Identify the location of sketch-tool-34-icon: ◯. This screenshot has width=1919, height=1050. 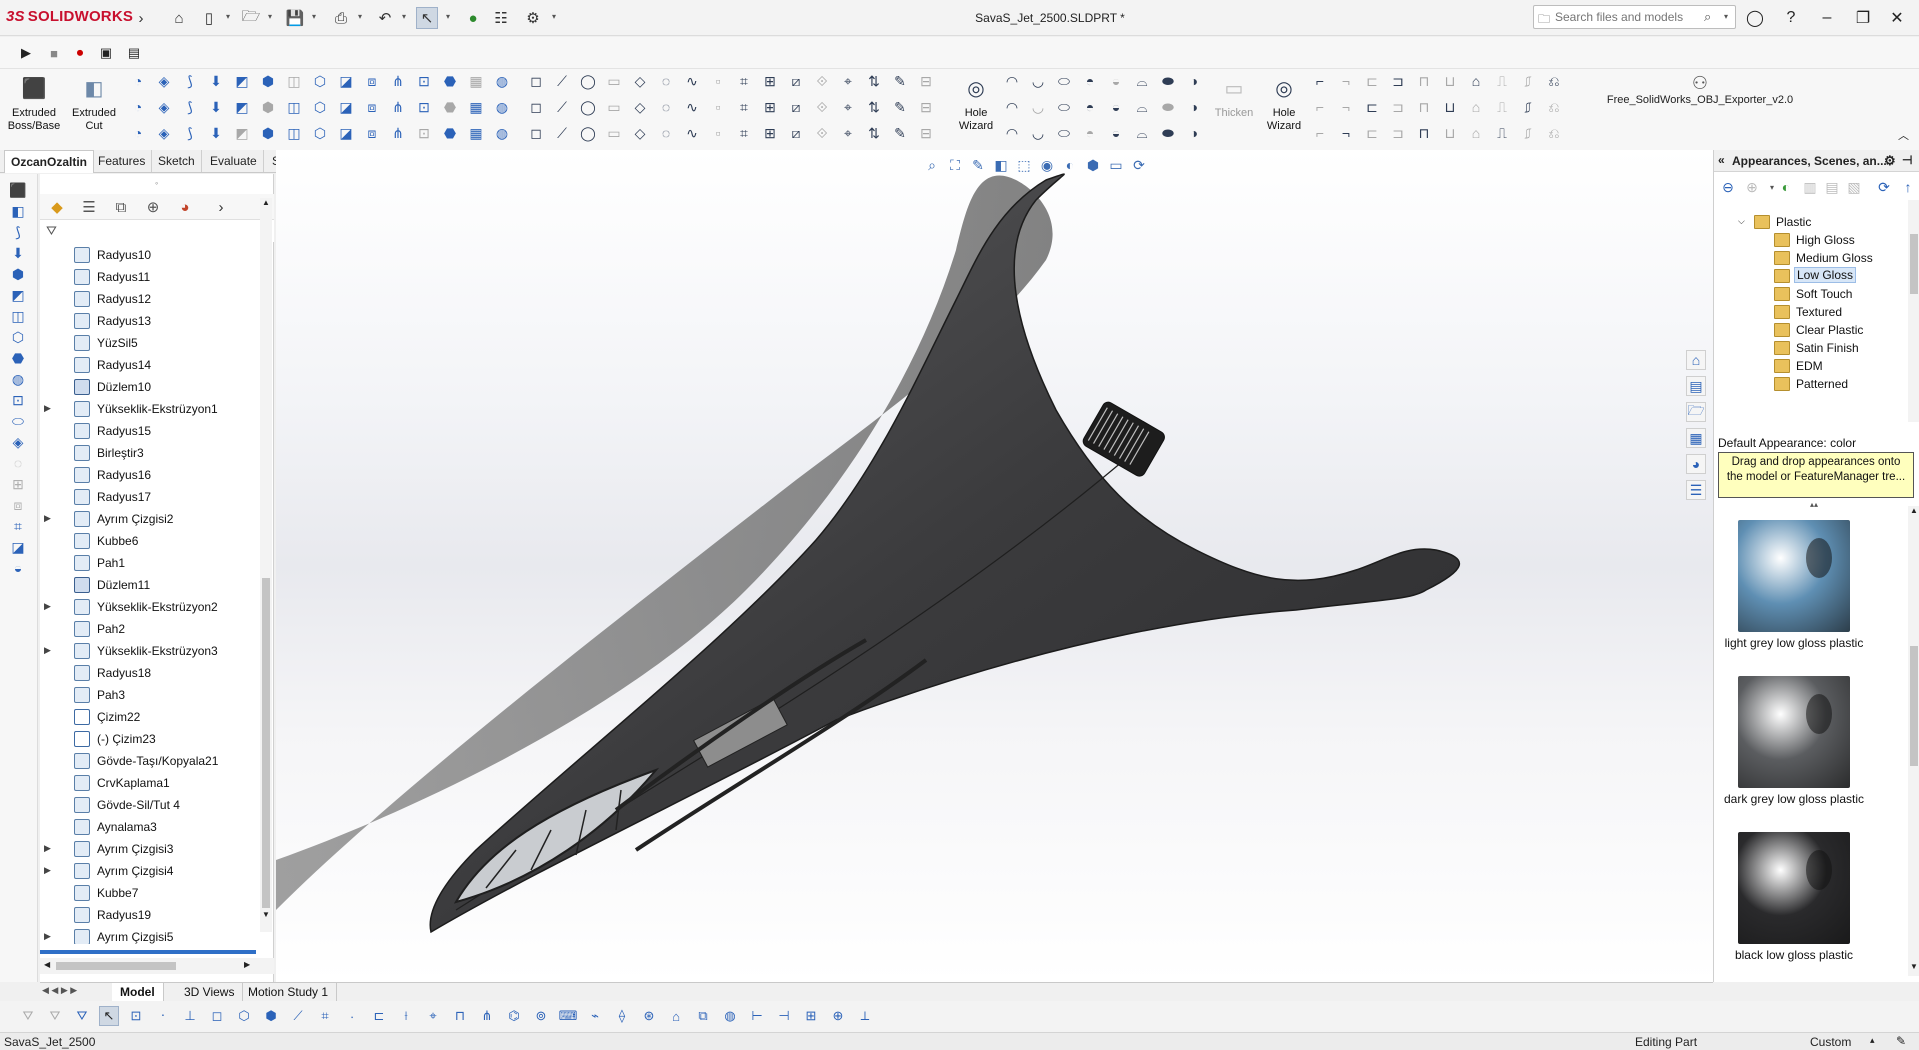
(588, 133).